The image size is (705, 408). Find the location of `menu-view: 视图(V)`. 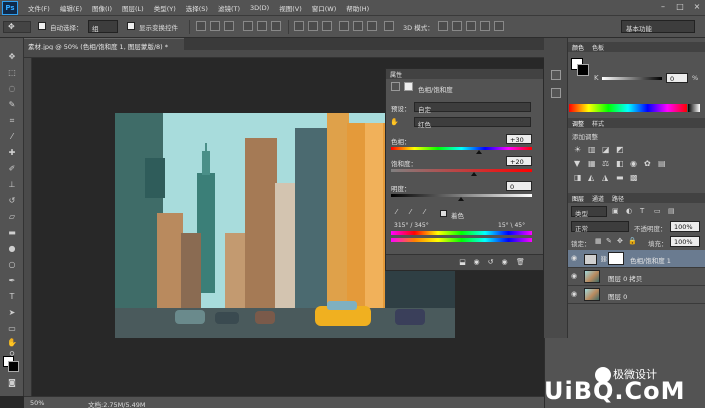

menu-view: 视图(V) is located at coordinates (290, 8).